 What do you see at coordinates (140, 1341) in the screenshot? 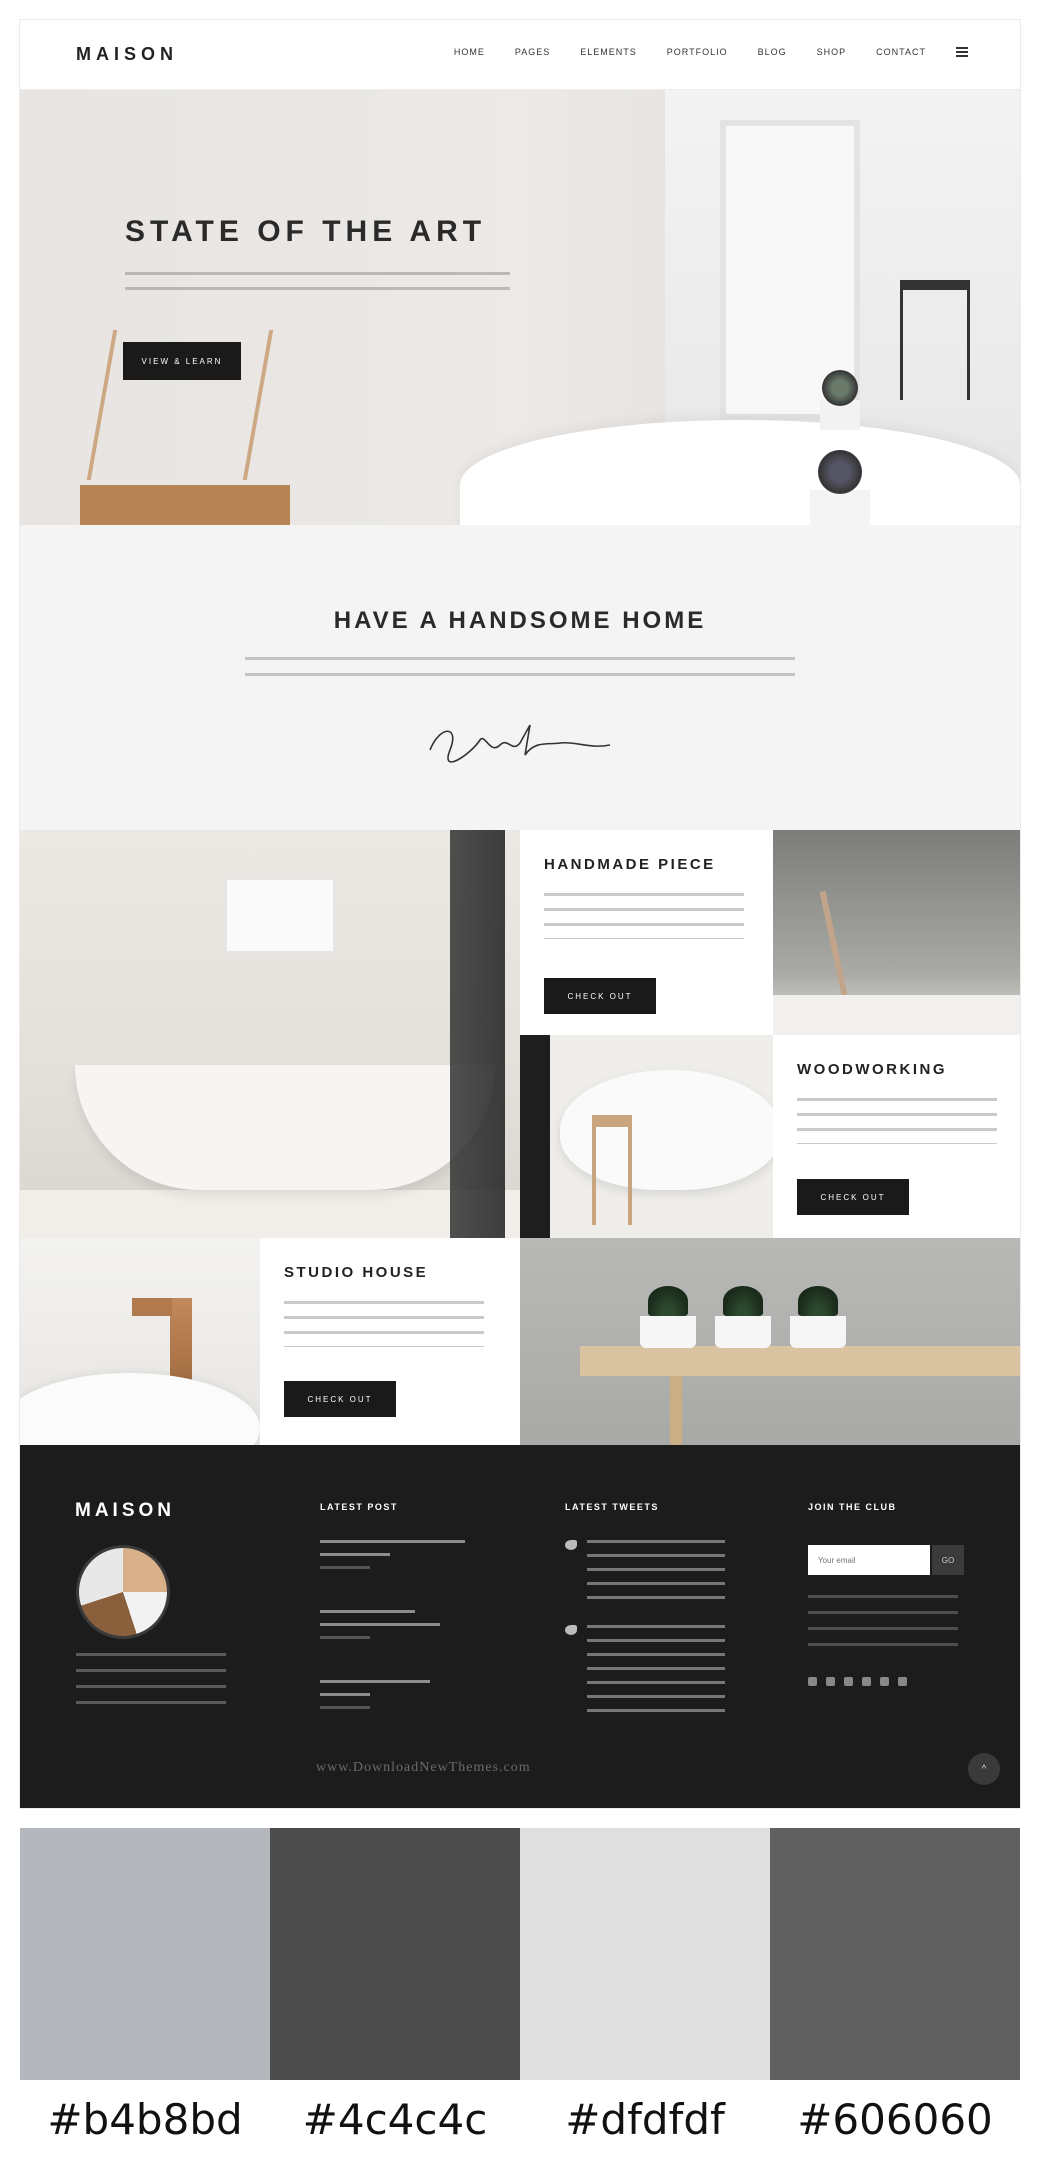
I see `faucet-image` at bounding box center [140, 1341].